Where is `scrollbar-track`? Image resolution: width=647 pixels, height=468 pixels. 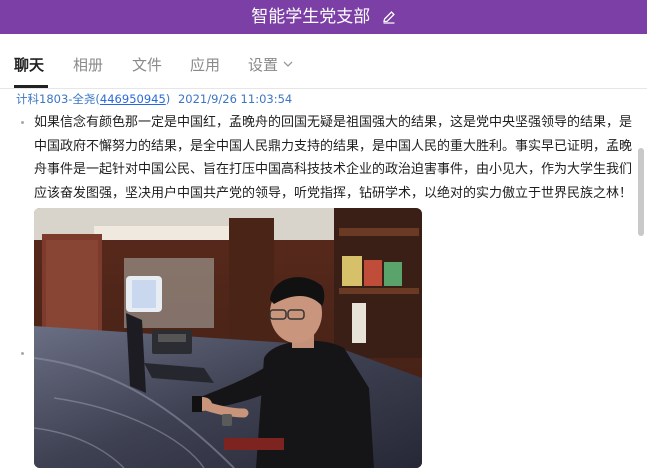
scrollbar-track is located at coordinates (641, 278).